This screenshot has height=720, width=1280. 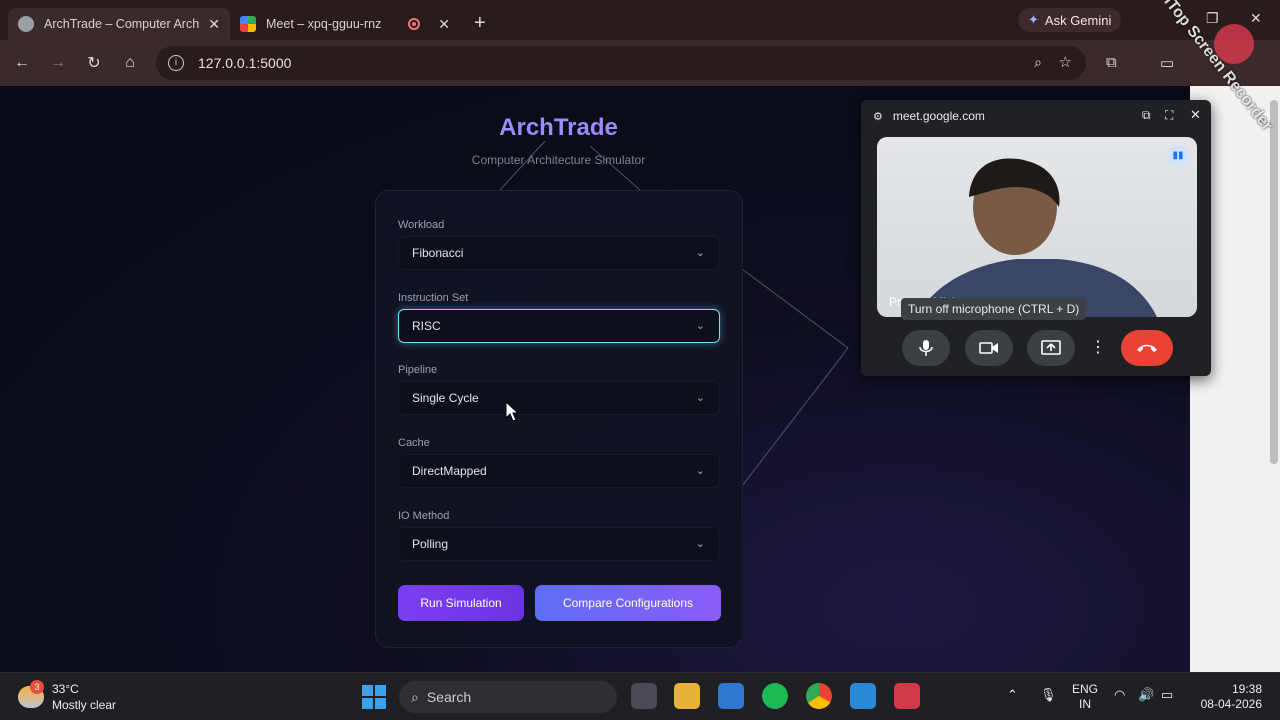 What do you see at coordinates (559, 398) in the screenshot?
I see `pipeline-select: Single Cycle ⌄` at bounding box center [559, 398].